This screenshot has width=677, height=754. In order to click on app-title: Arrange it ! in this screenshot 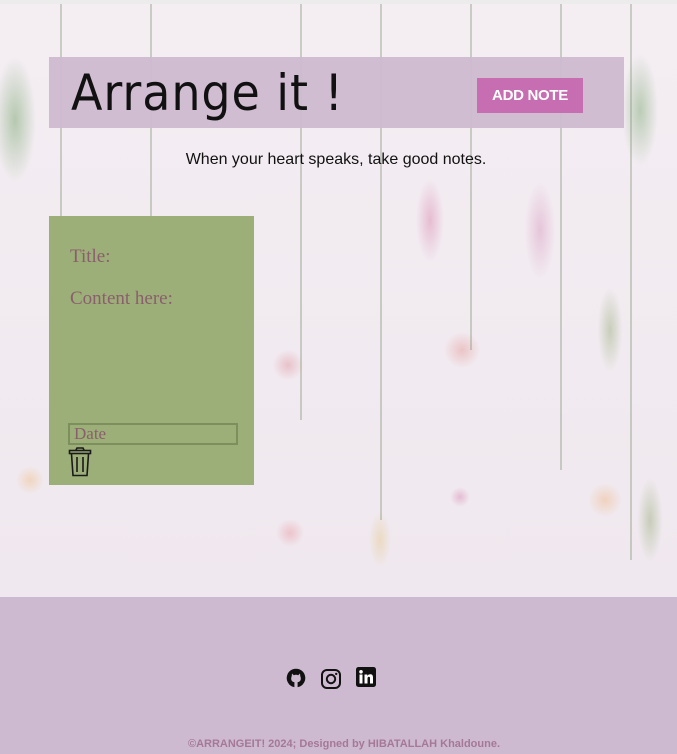, I will do `click(207, 93)`.